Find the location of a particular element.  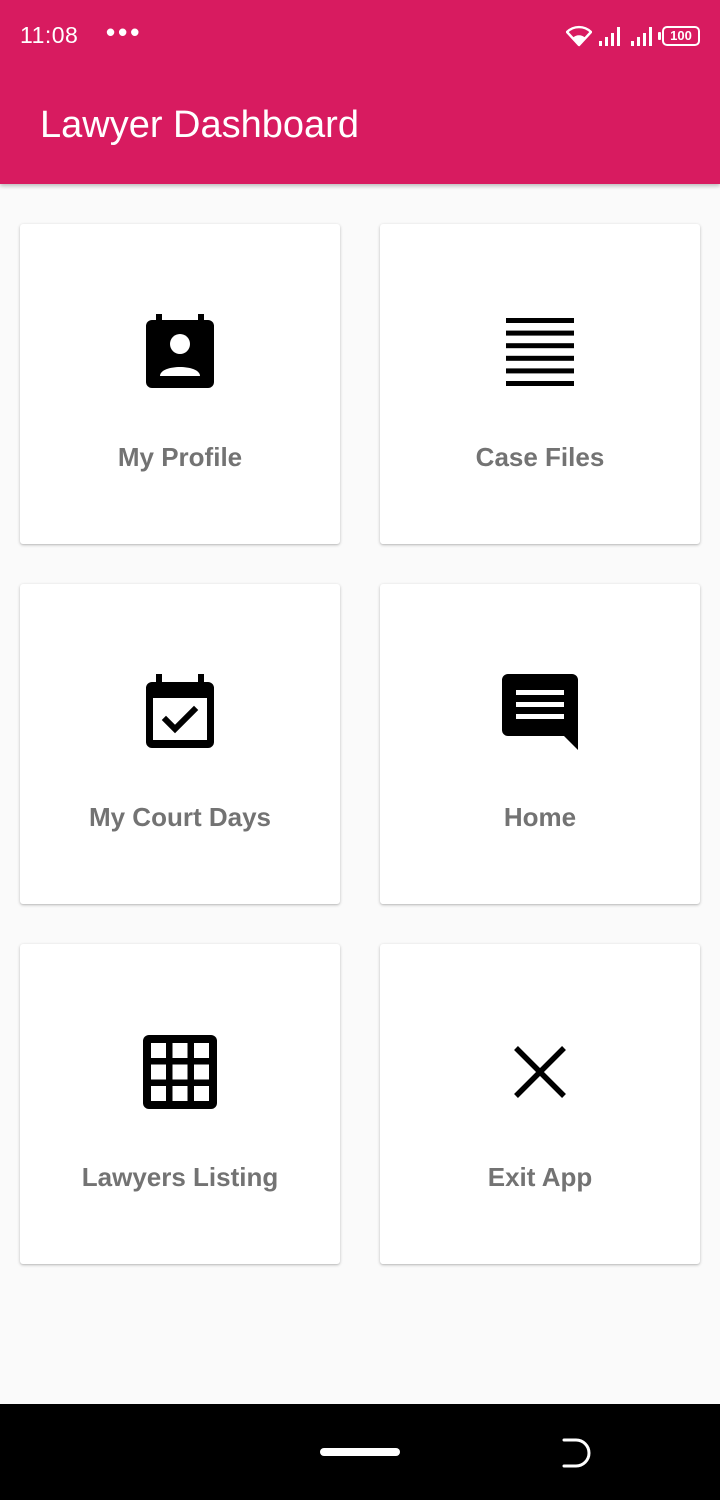

grid-icon is located at coordinates (180, 1072).